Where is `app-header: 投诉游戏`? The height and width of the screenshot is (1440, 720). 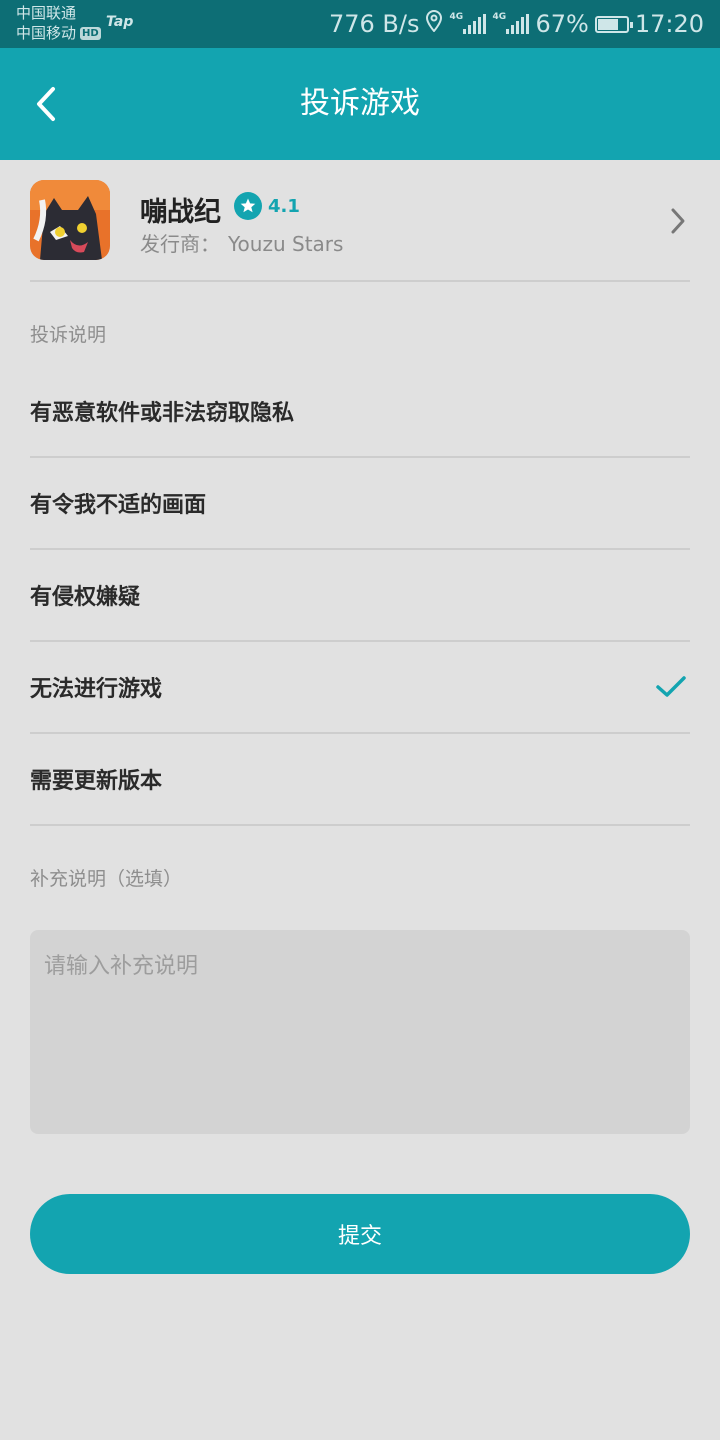 app-header: 投诉游戏 is located at coordinates (360, 104).